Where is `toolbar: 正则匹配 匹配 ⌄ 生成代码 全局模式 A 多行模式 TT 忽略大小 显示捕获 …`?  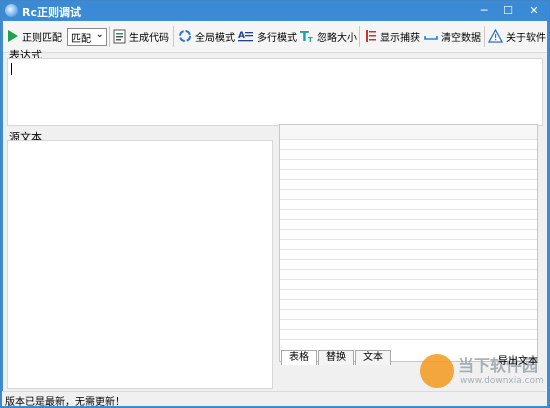
toolbar: 正则匹配 匹配 ⌄ 生成代码 全局模式 A 多行模式 TT 忽略大小 显示捕获 … is located at coordinates (275, 37).